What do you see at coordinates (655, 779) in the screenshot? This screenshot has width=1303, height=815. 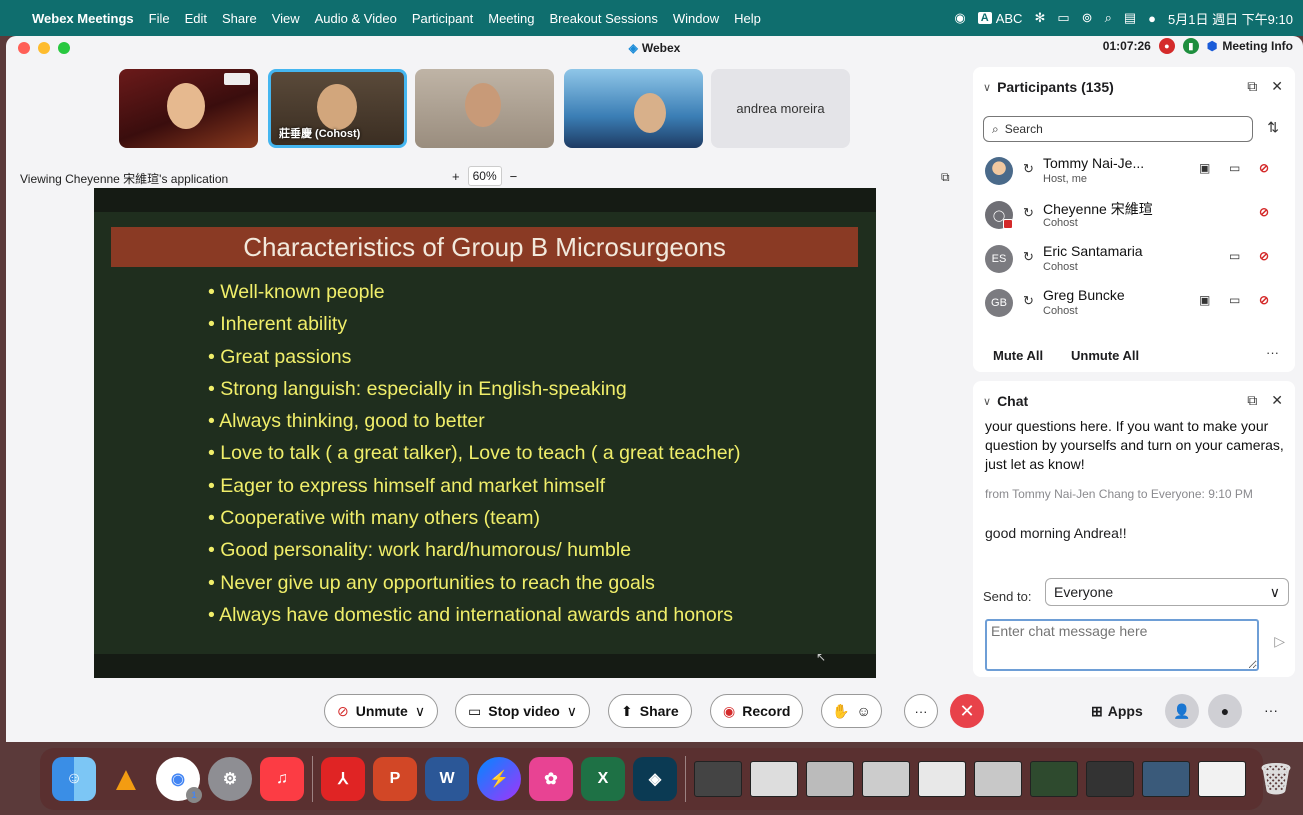 I see `webex-icon: ◈` at bounding box center [655, 779].